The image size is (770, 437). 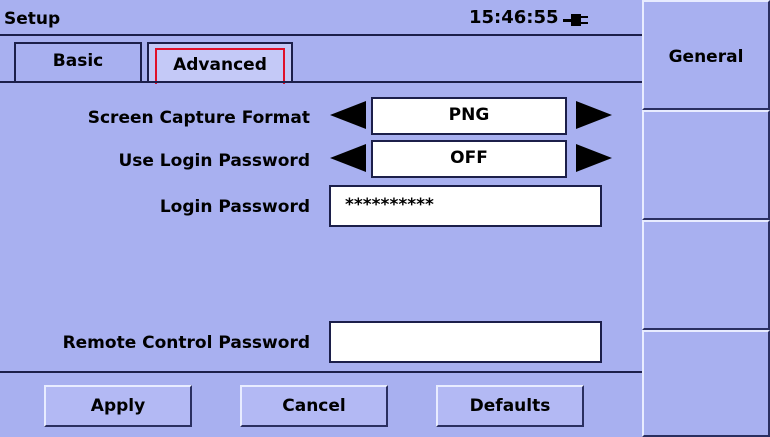 What do you see at coordinates (321, 372) in the screenshot?
I see `bottom-divider` at bounding box center [321, 372].